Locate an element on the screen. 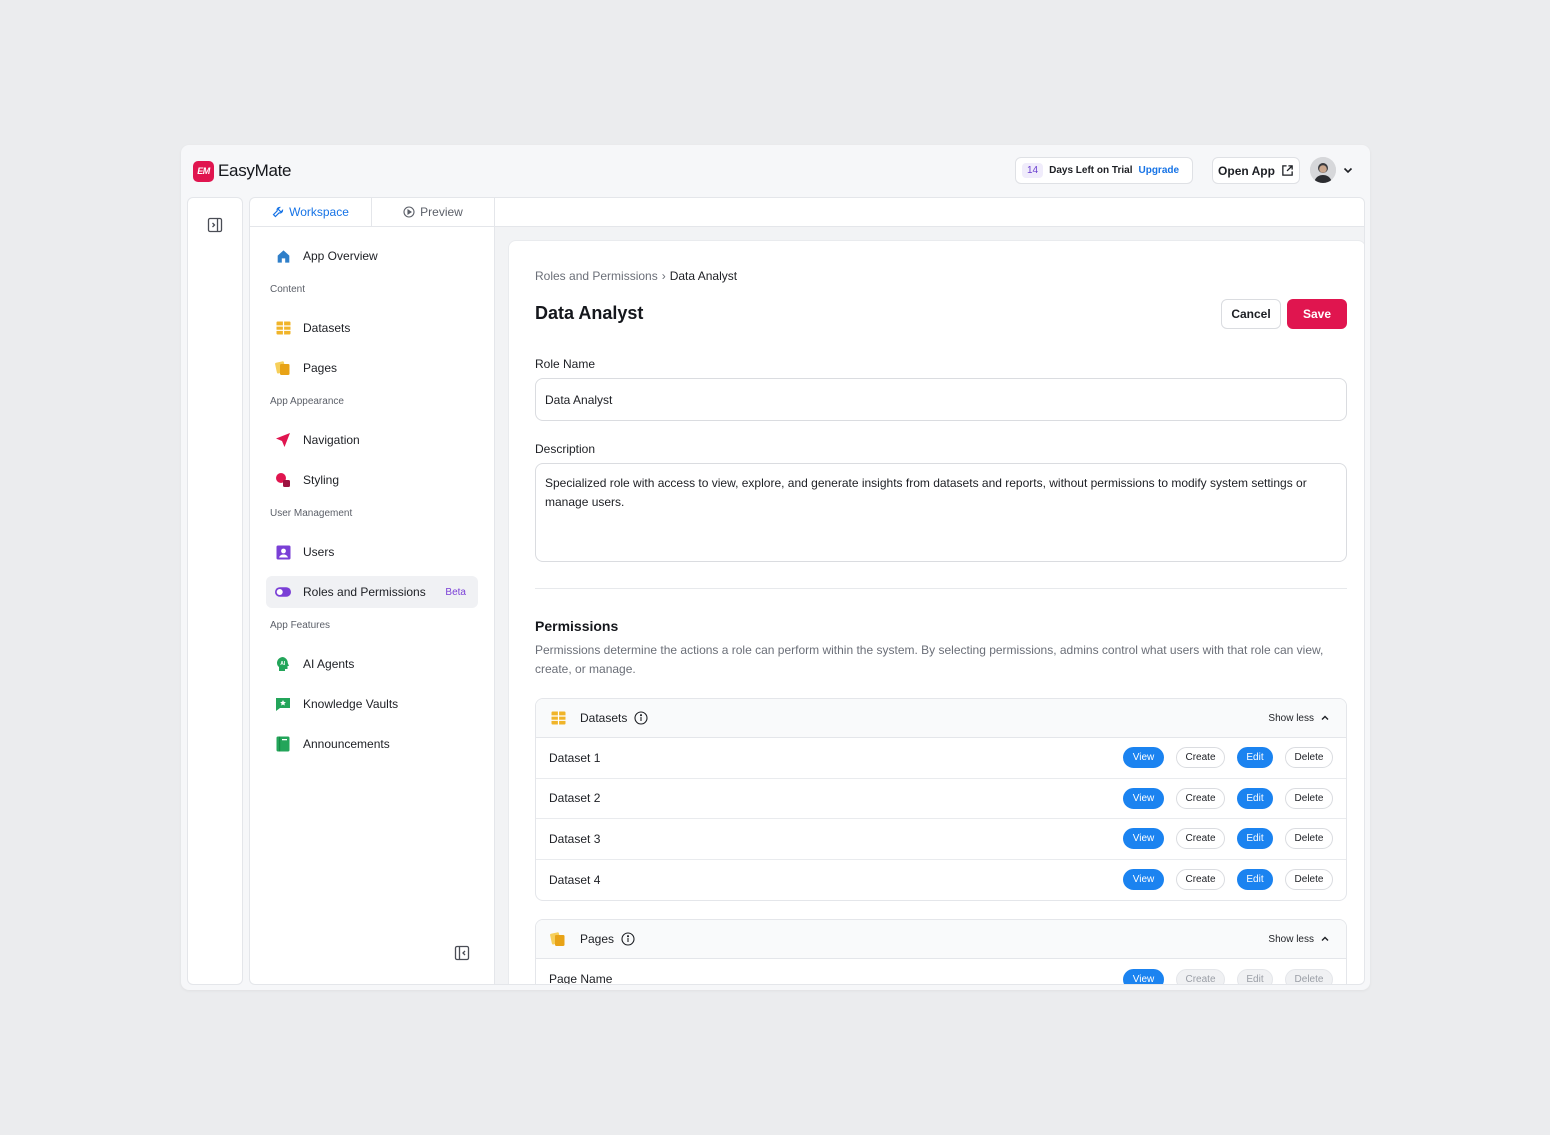 The height and width of the screenshot is (1135, 1550). section-user-management: User Management is located at coordinates (311, 513).